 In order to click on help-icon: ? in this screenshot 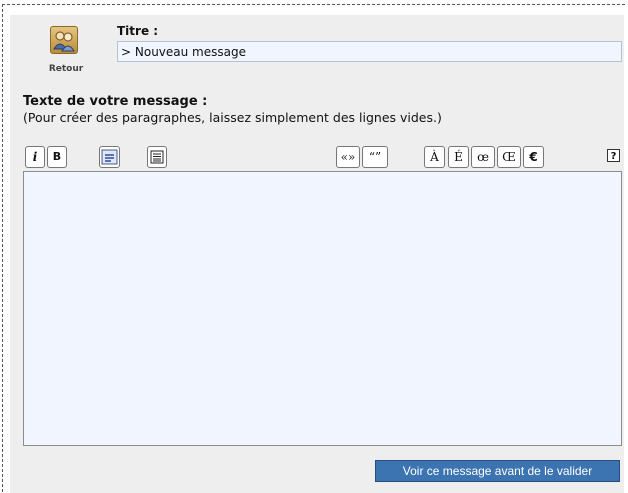, I will do `click(613, 155)`.